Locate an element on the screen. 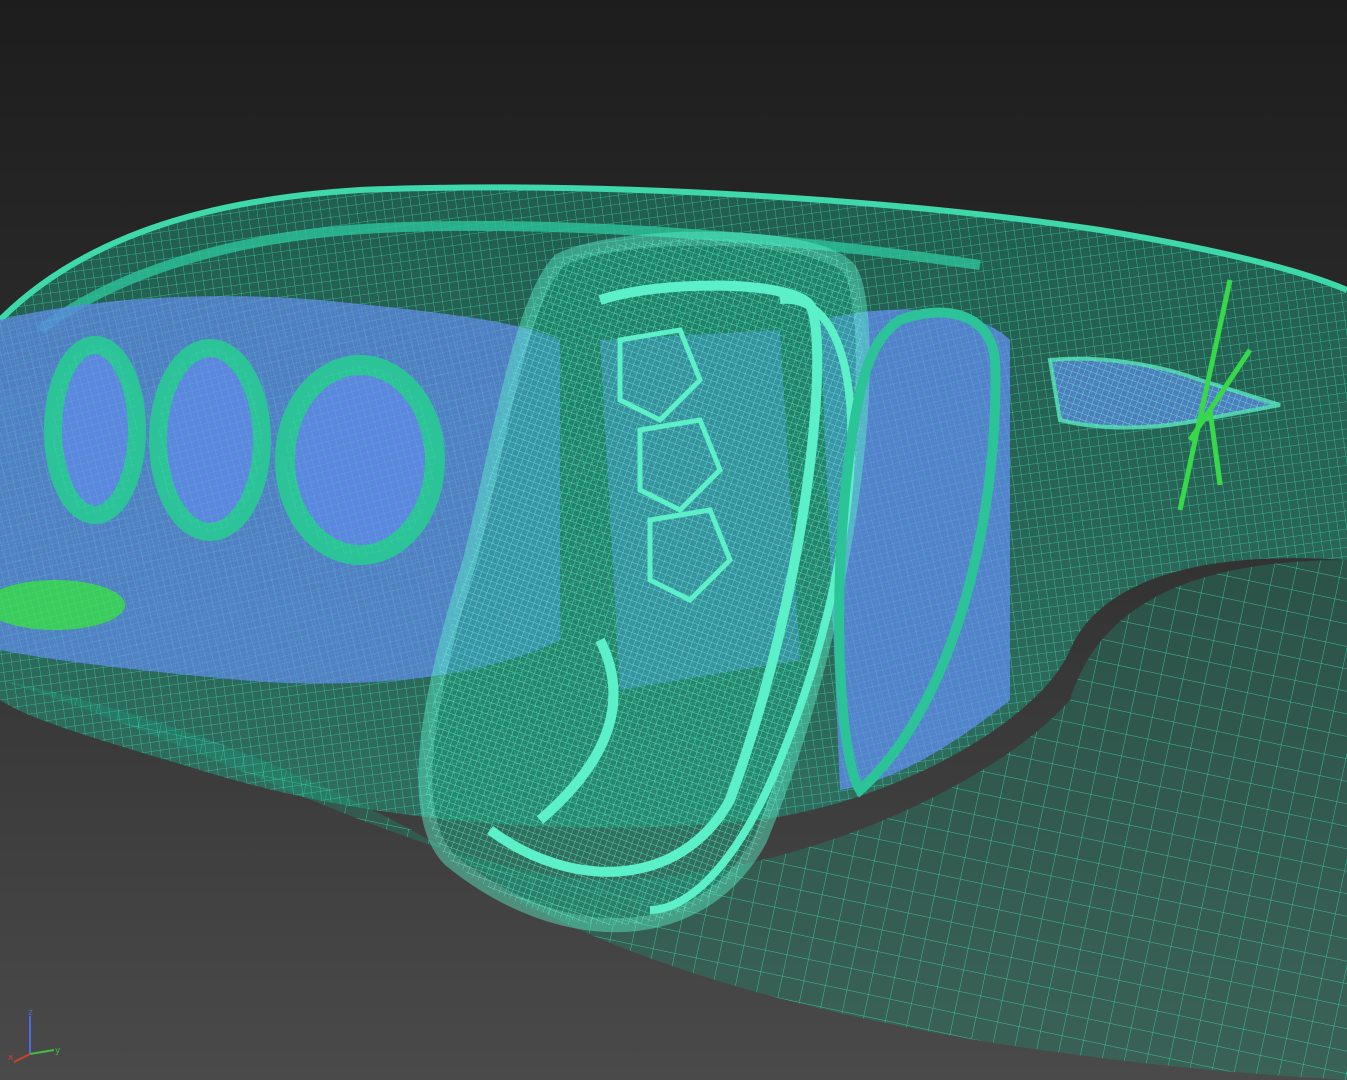  y-axis-label: y is located at coordinates (58, 1051).